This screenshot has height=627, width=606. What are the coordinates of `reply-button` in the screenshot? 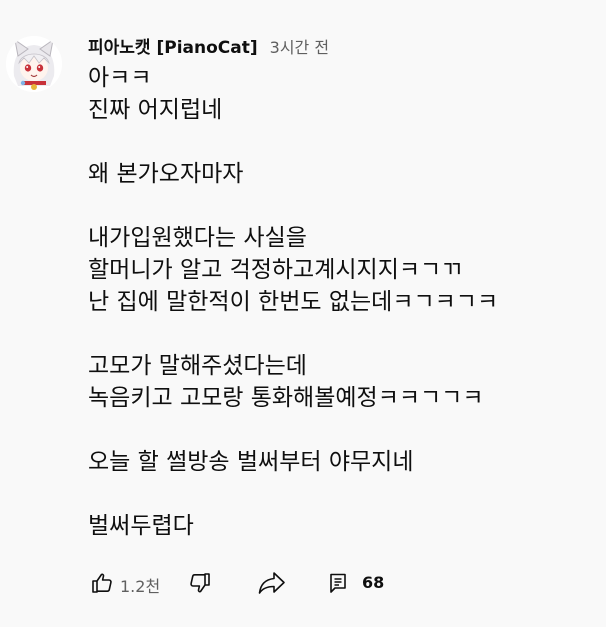 It's located at (338, 583).